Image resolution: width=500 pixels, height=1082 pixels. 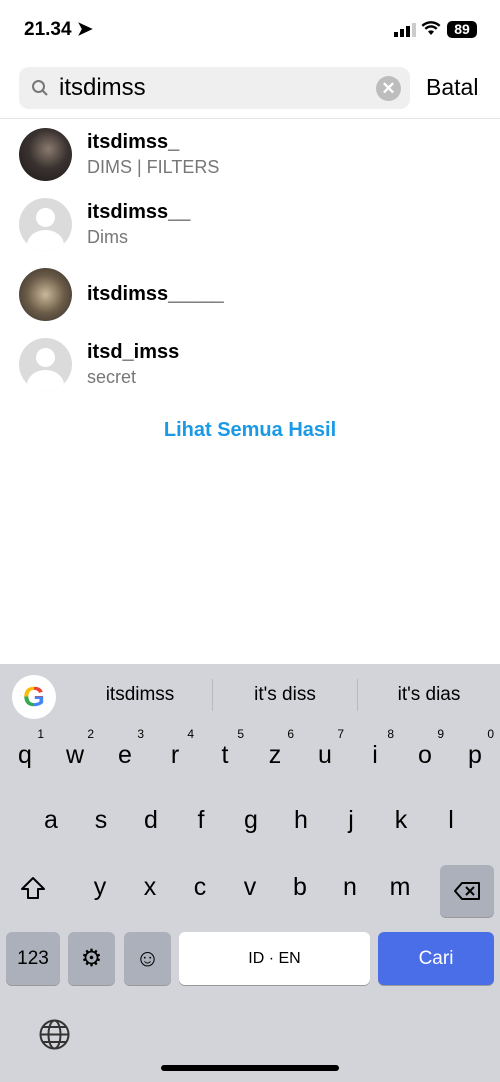 I want to click on key-hint: 8, so click(x=390, y=734).